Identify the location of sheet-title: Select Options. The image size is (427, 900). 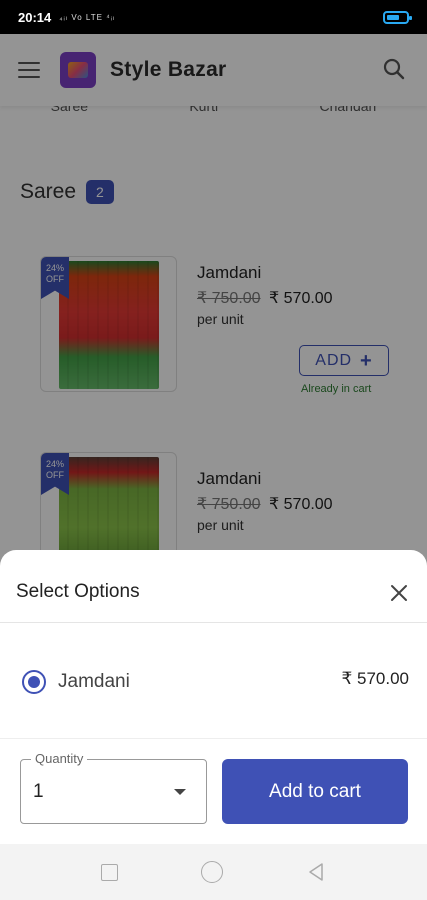
(78, 591).